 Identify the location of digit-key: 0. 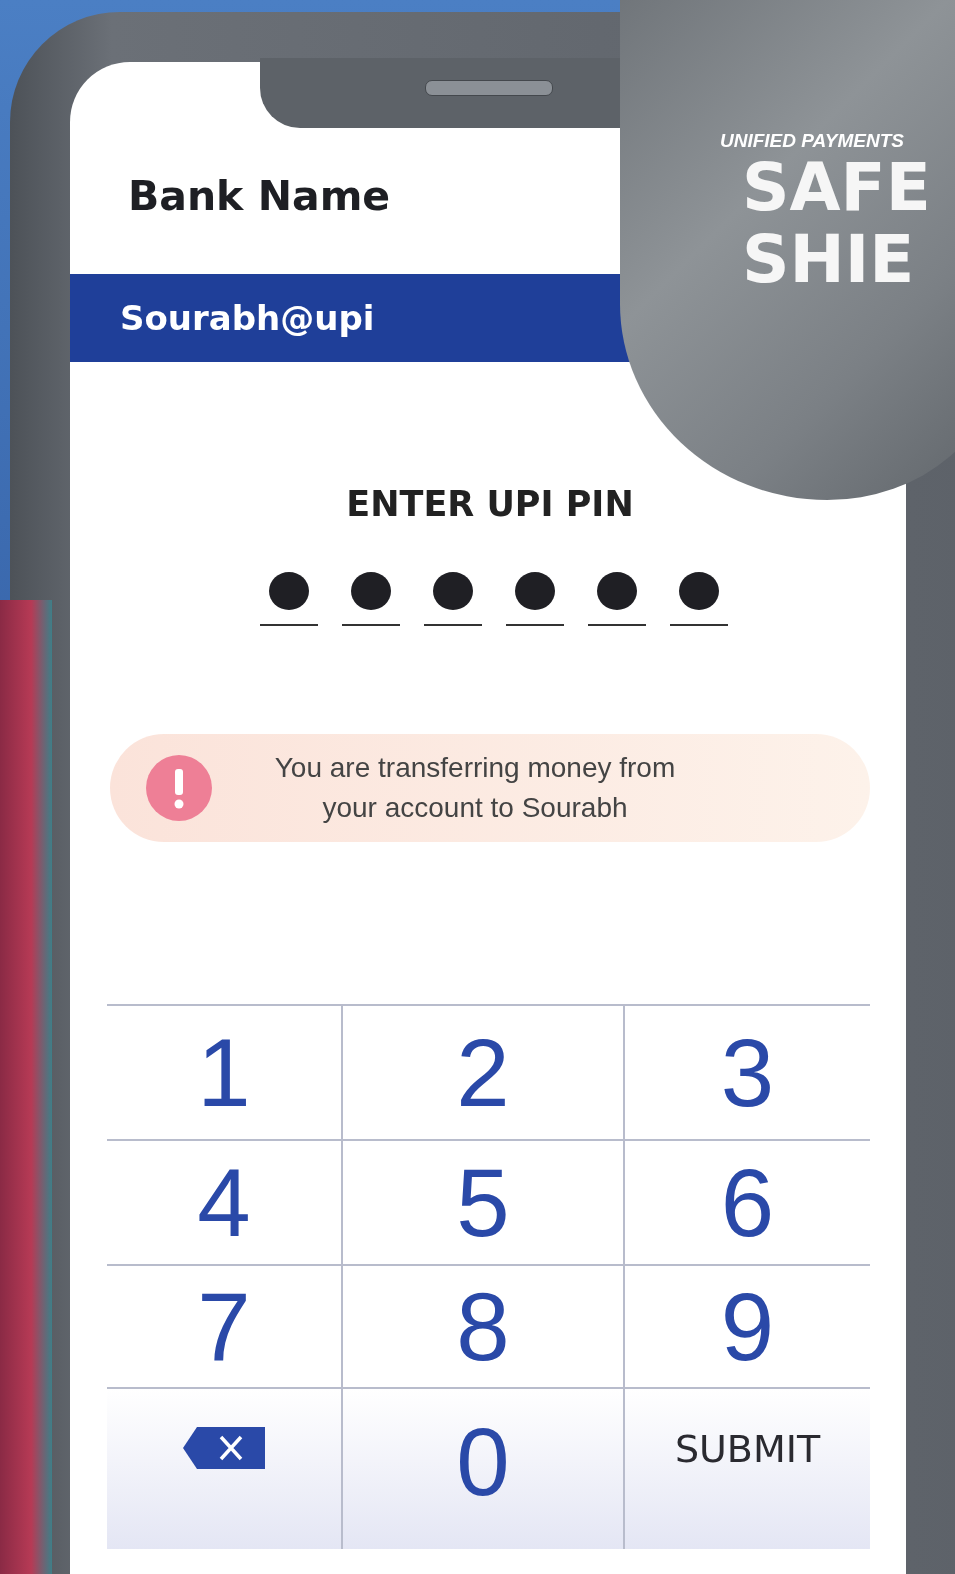
(484, 1469).